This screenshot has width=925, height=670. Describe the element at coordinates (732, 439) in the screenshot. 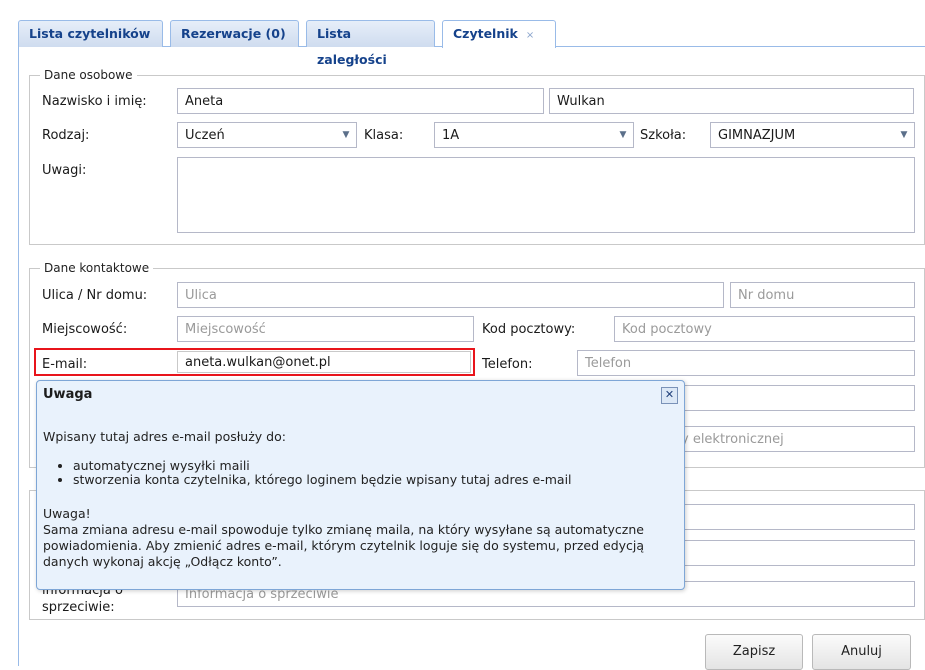

I see `electronic-contact-placeholder: y elektronicznej` at that location.